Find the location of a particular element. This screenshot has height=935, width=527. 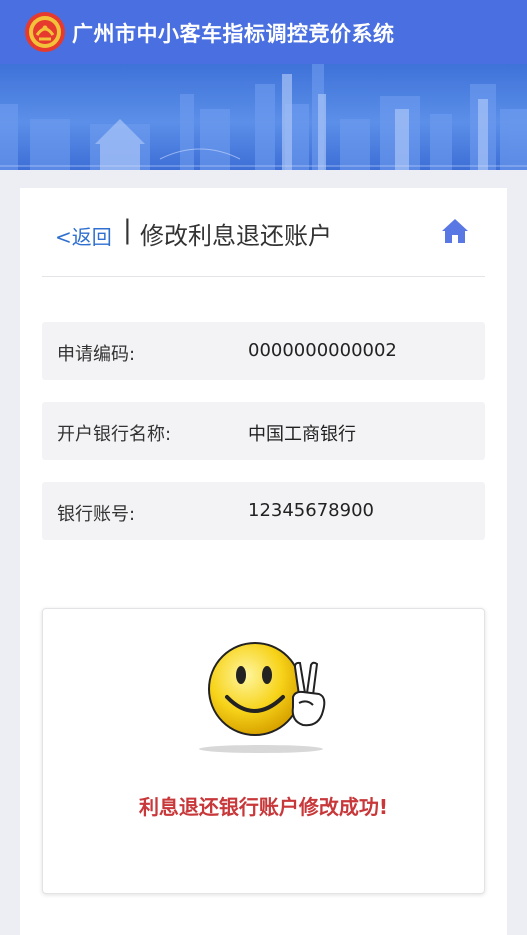

field-label: 开户银行名称: is located at coordinates (114, 434).